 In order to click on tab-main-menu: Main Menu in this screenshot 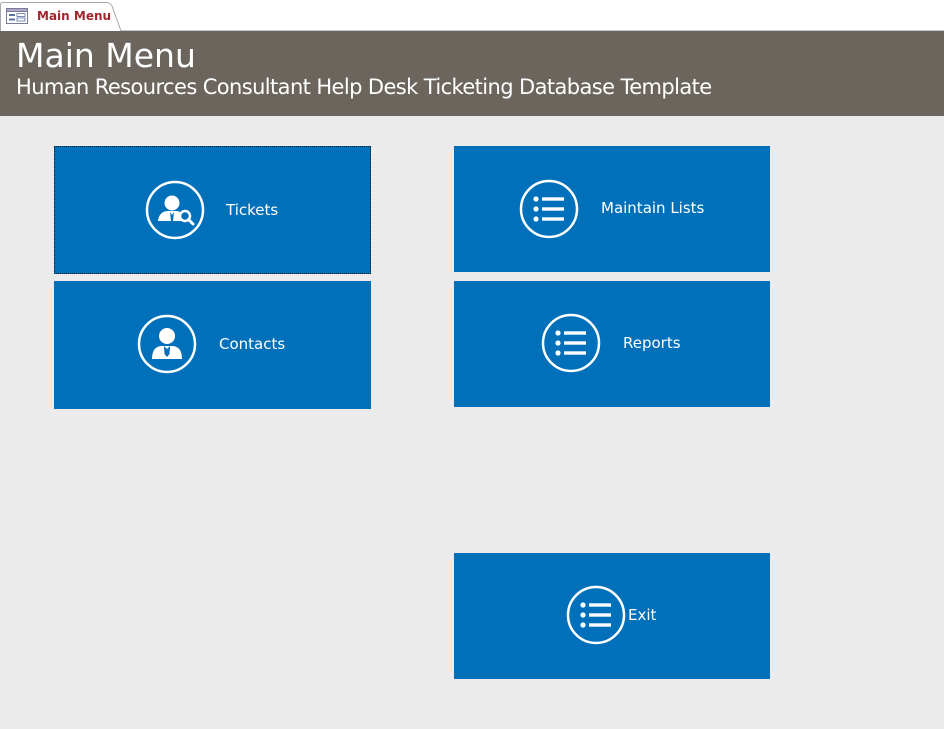, I will do `click(61, 17)`.